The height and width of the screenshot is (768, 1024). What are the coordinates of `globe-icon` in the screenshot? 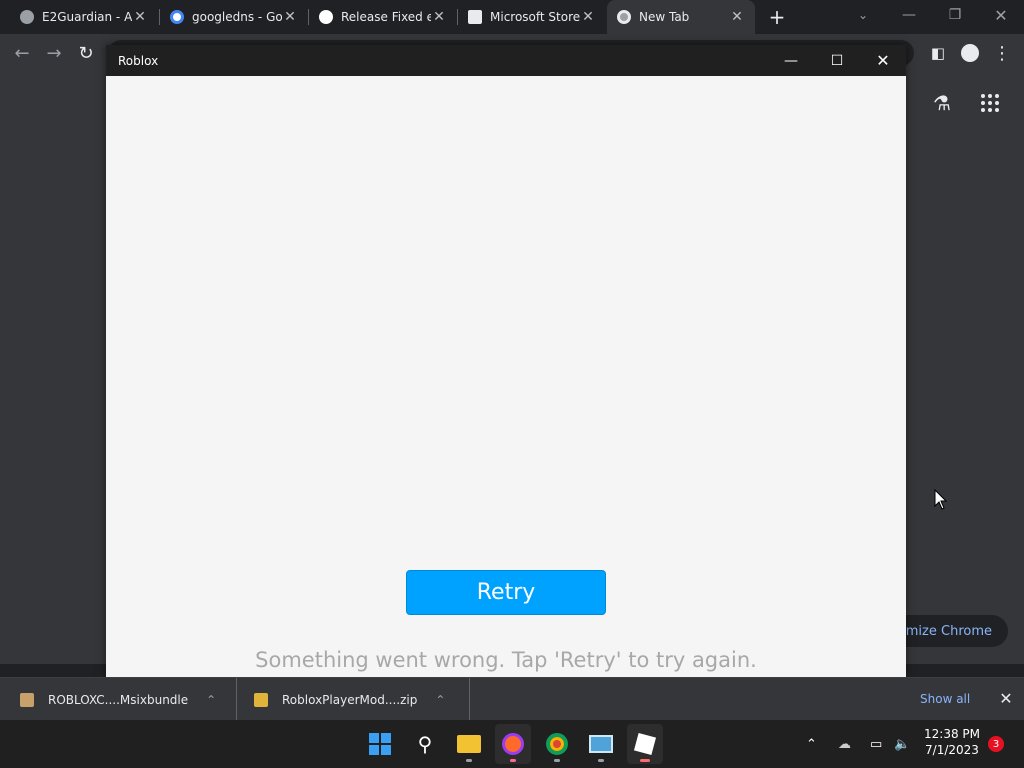 It's located at (27, 17).